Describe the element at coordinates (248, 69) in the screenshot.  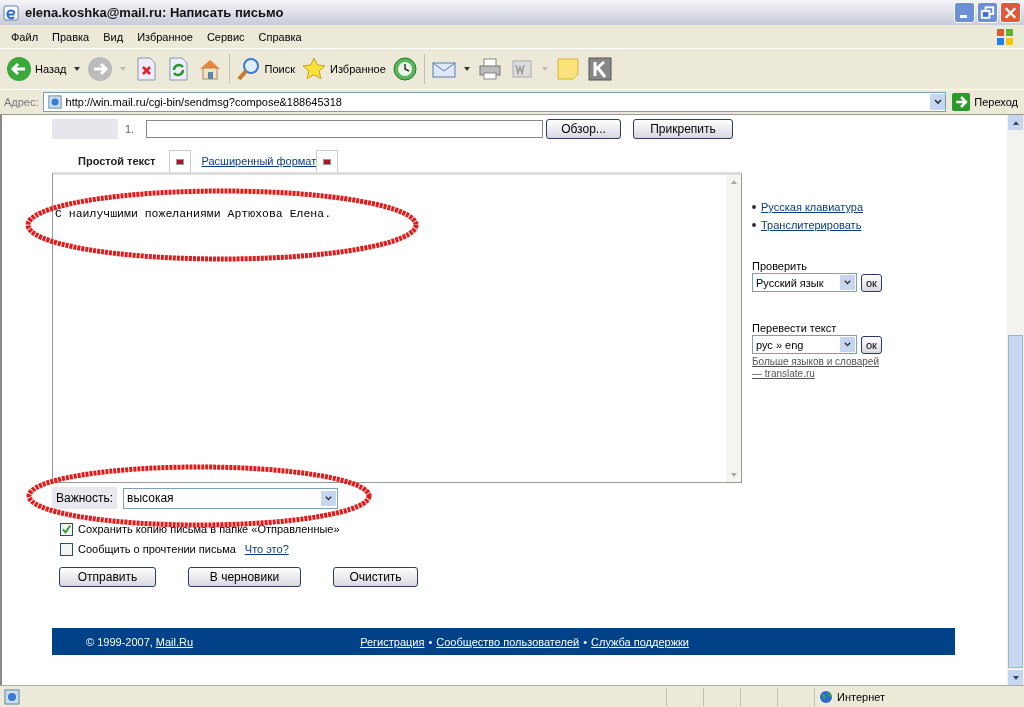
I see `search-icon` at that location.